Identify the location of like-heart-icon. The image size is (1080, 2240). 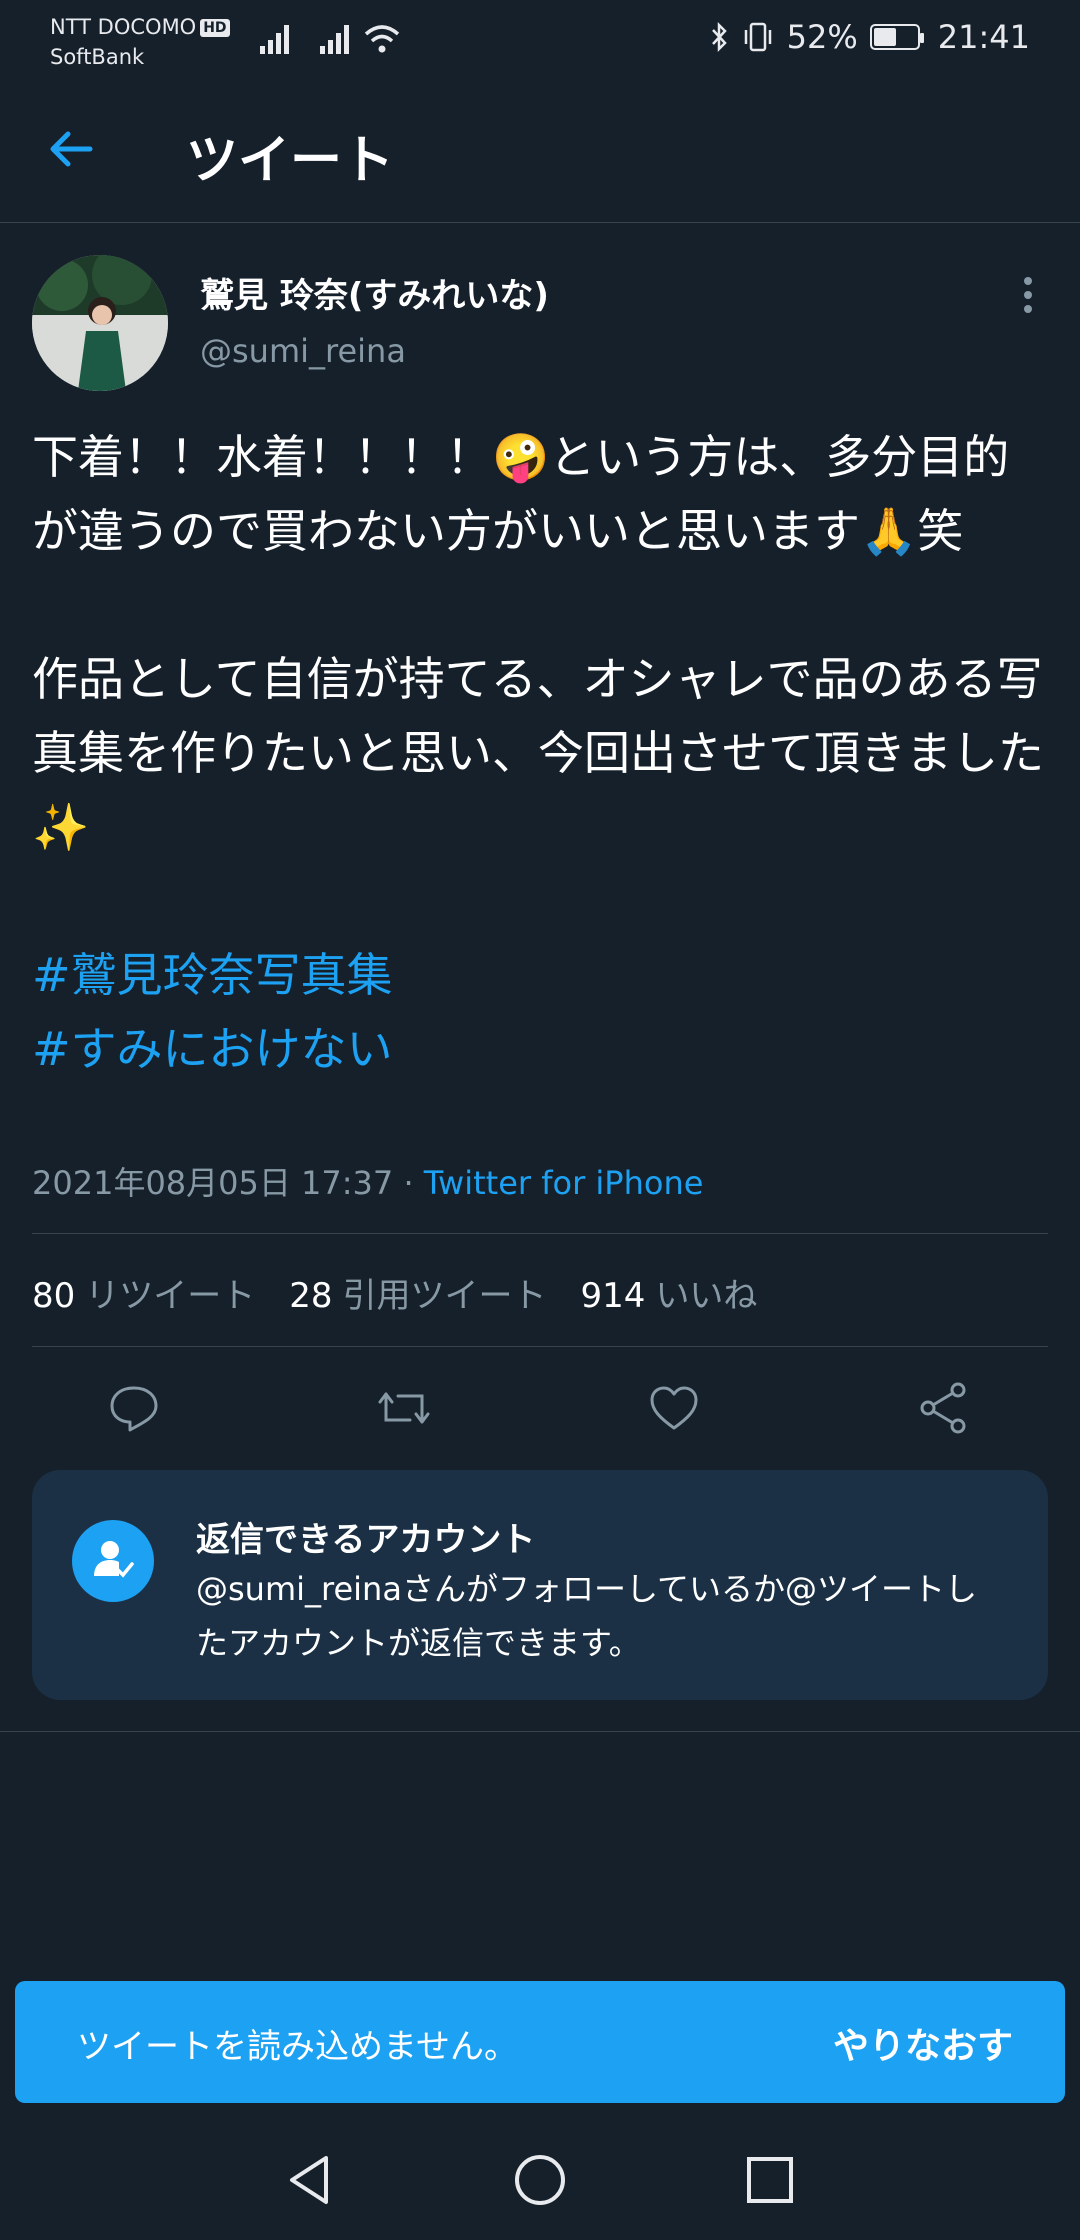
(674, 1408).